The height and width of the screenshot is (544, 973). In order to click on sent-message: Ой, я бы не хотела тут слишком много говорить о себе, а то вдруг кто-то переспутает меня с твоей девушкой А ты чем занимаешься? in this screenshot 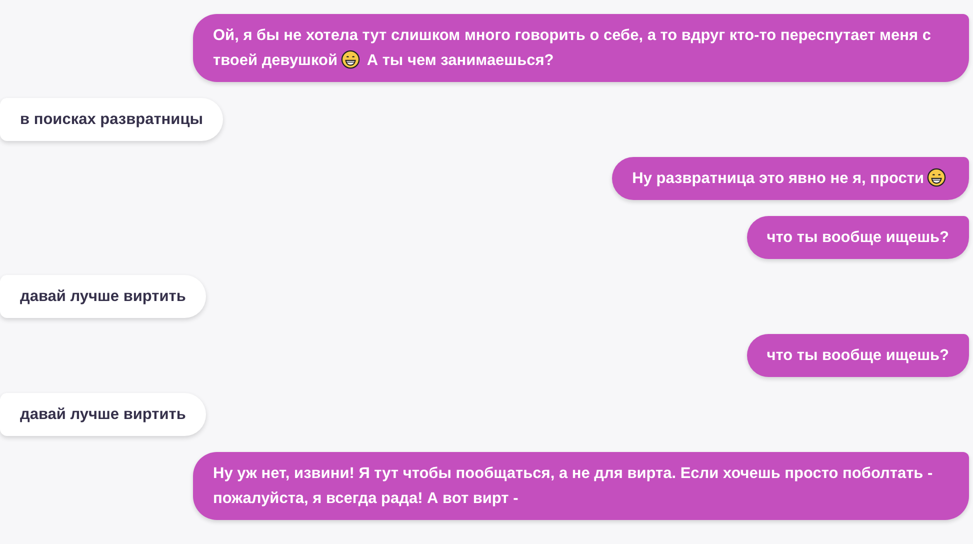, I will do `click(581, 48)`.